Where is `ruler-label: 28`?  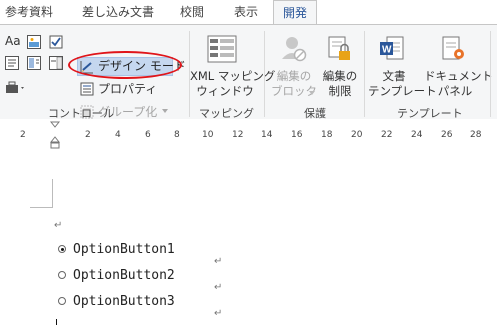 ruler-label: 28 is located at coordinates (476, 135).